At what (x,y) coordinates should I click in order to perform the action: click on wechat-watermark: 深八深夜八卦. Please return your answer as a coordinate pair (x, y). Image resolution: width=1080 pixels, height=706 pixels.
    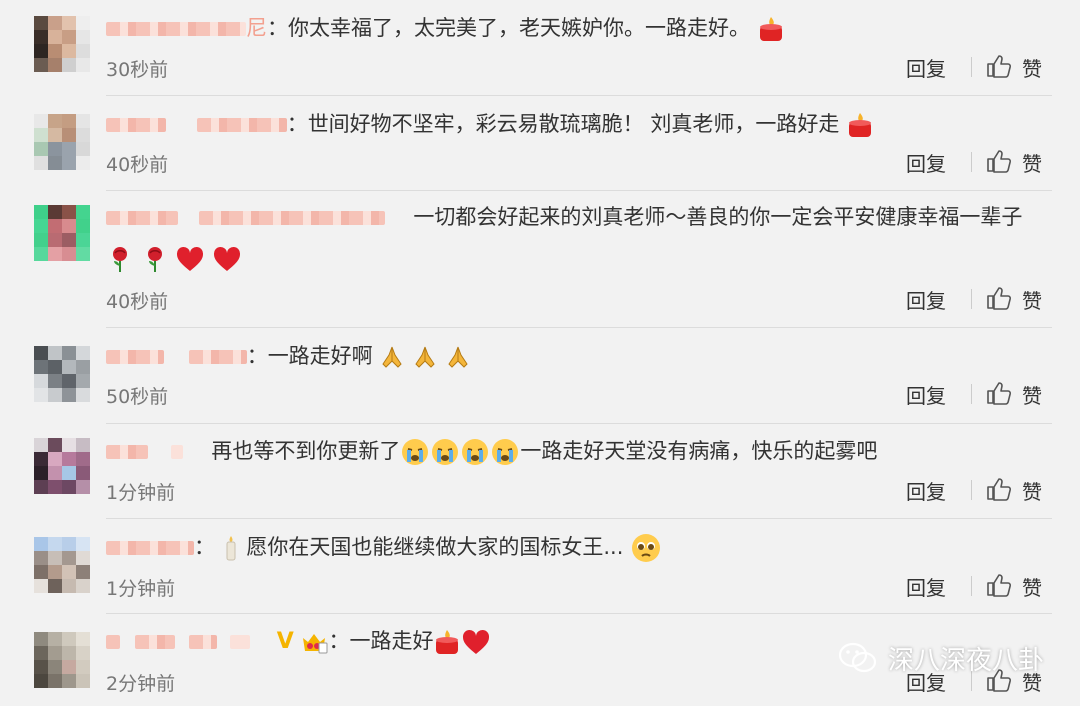
    Looking at the image, I should click on (941, 658).